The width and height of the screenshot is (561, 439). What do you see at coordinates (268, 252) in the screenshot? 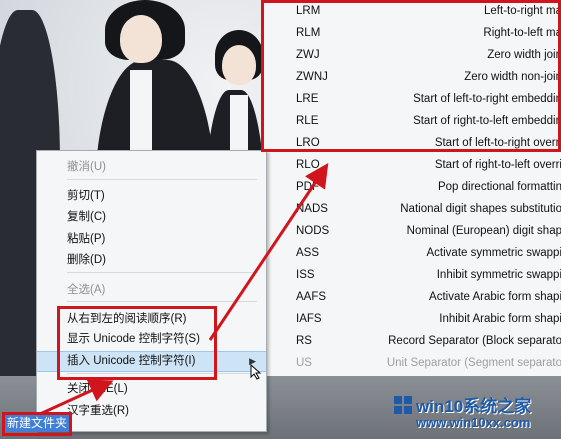
I see `annotation-arrow-to-submenu` at bounding box center [268, 252].